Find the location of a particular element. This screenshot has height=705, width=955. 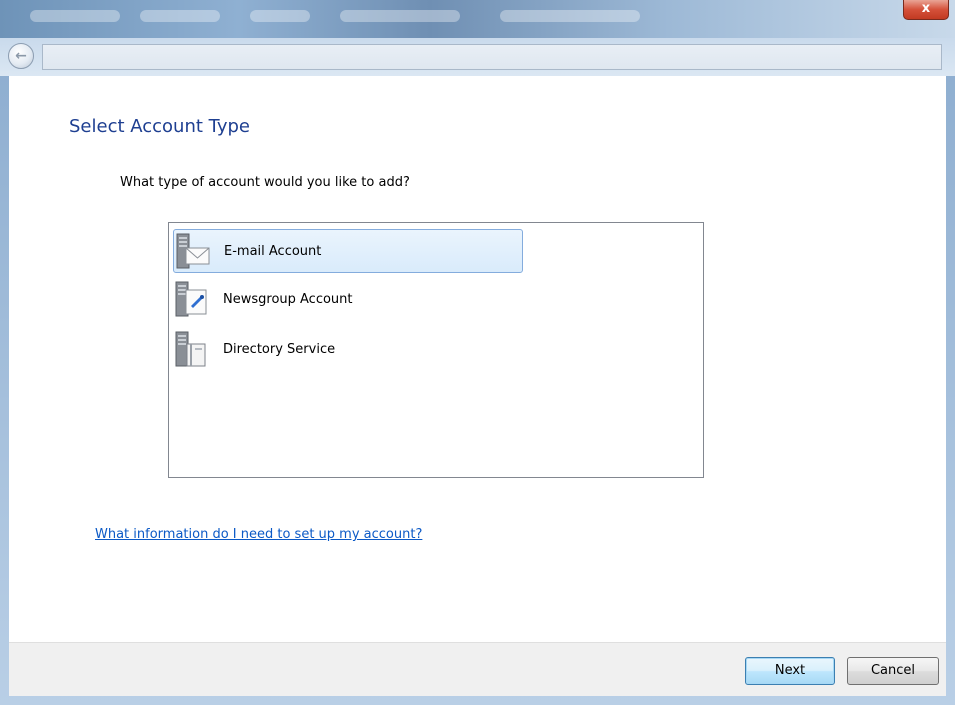

newsgroup-account-icon is located at coordinates (192, 299).